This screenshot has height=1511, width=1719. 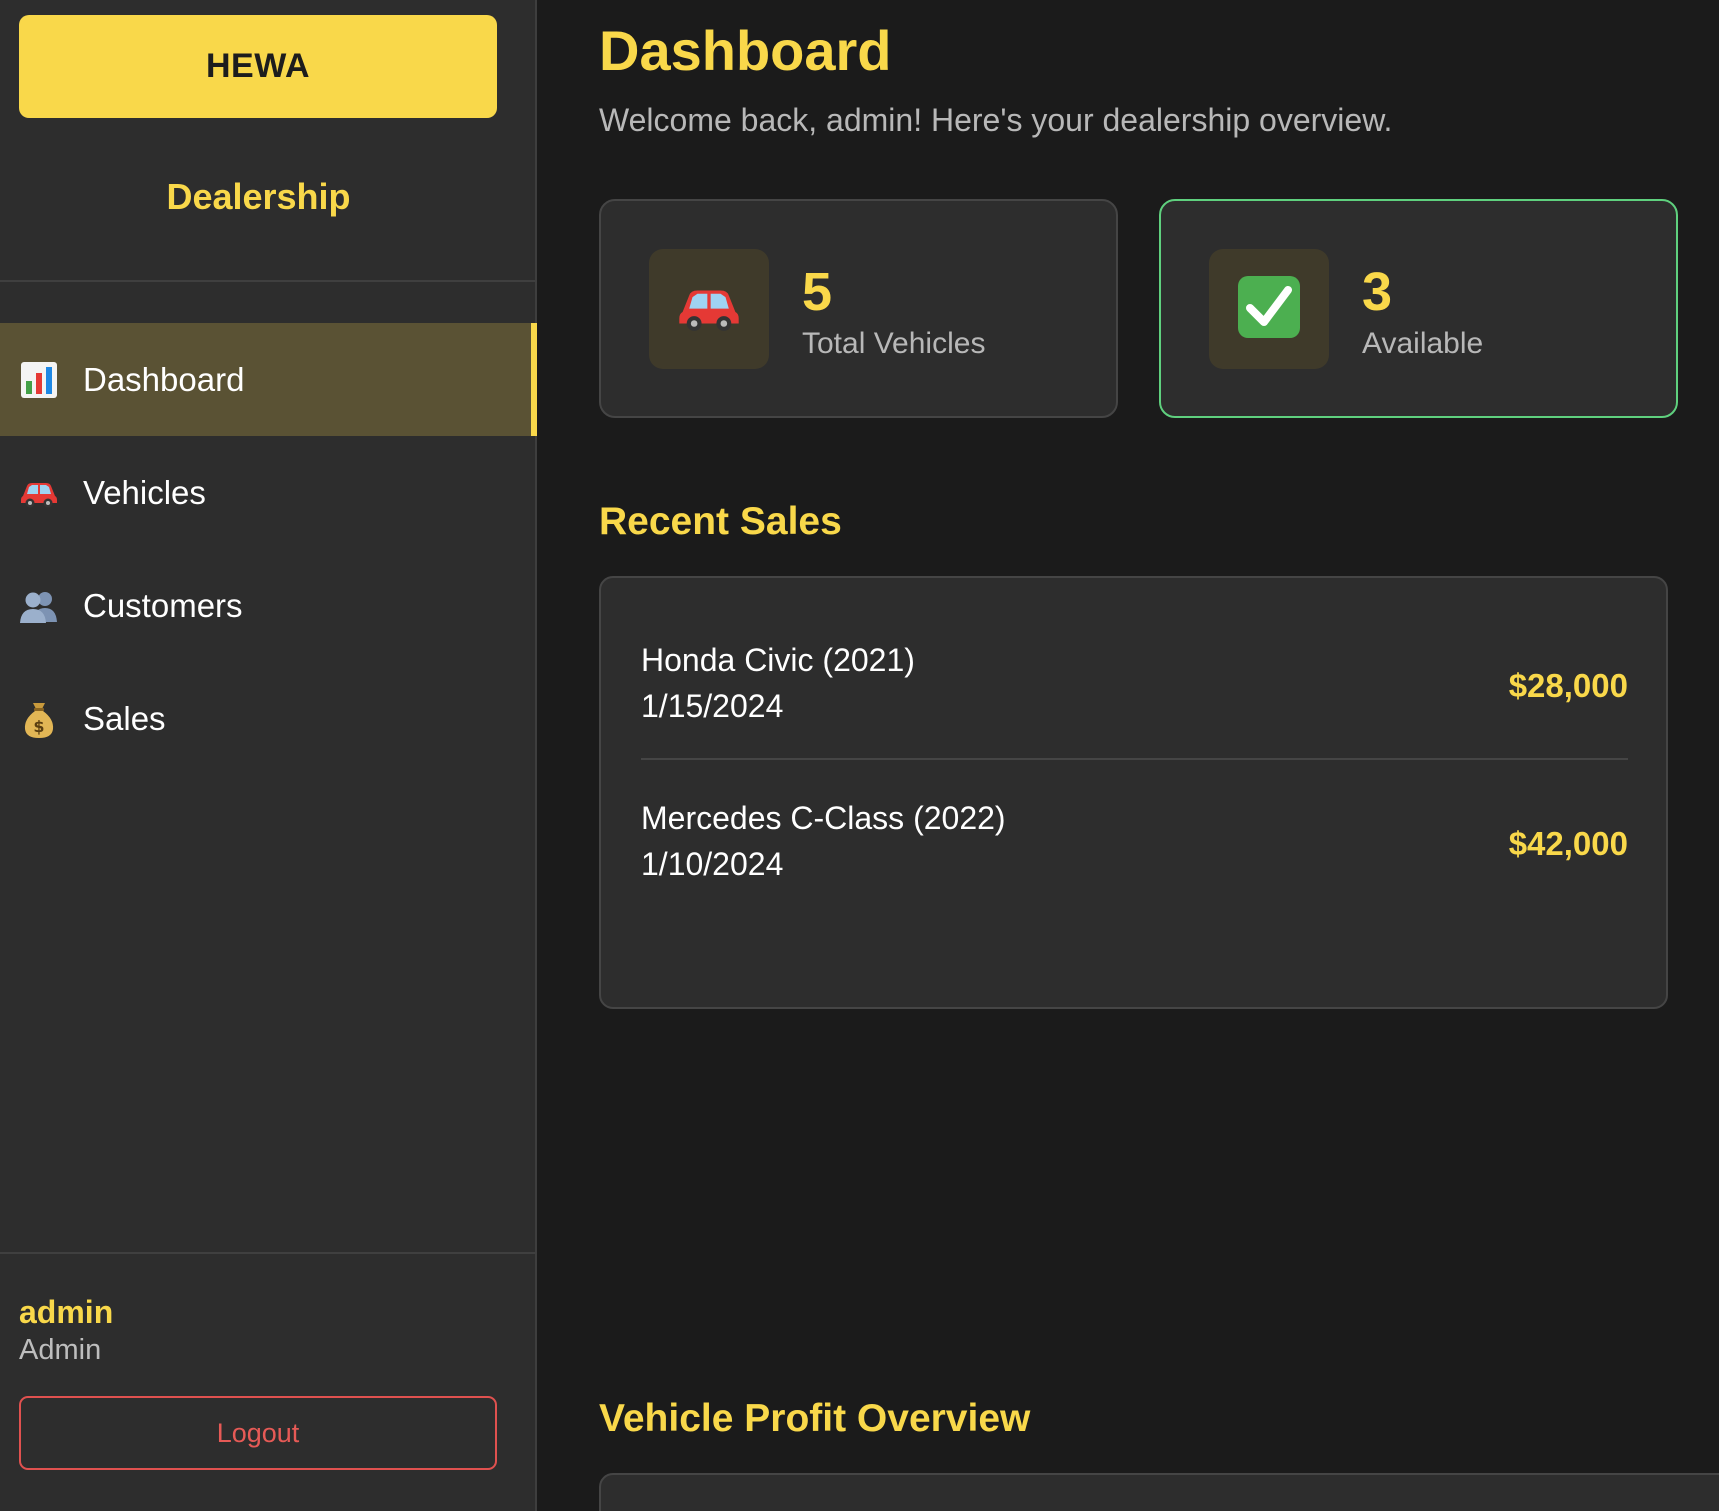 I want to click on sidebar-item-label: Dashboard, so click(x=164, y=379).